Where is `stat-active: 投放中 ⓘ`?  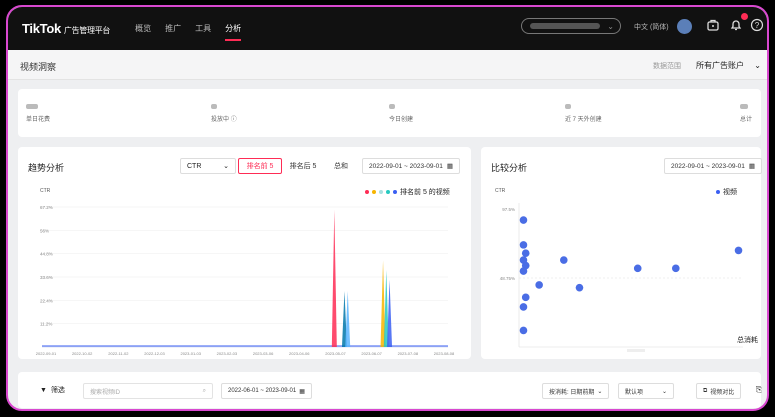
stat-active: 投放中 ⓘ is located at coordinates (224, 112).